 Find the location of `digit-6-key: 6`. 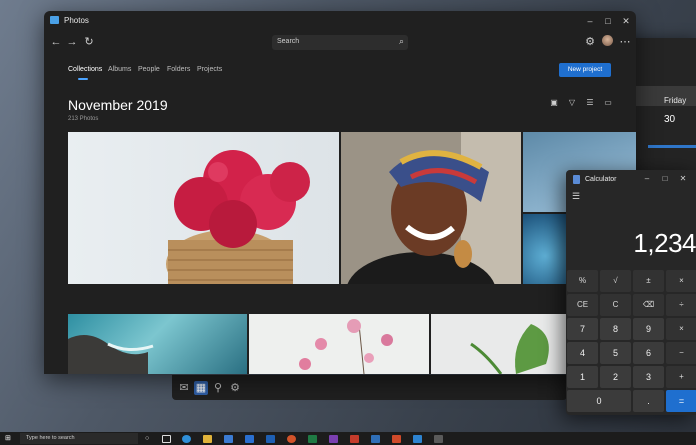

digit-6-key: 6 is located at coordinates (648, 353).